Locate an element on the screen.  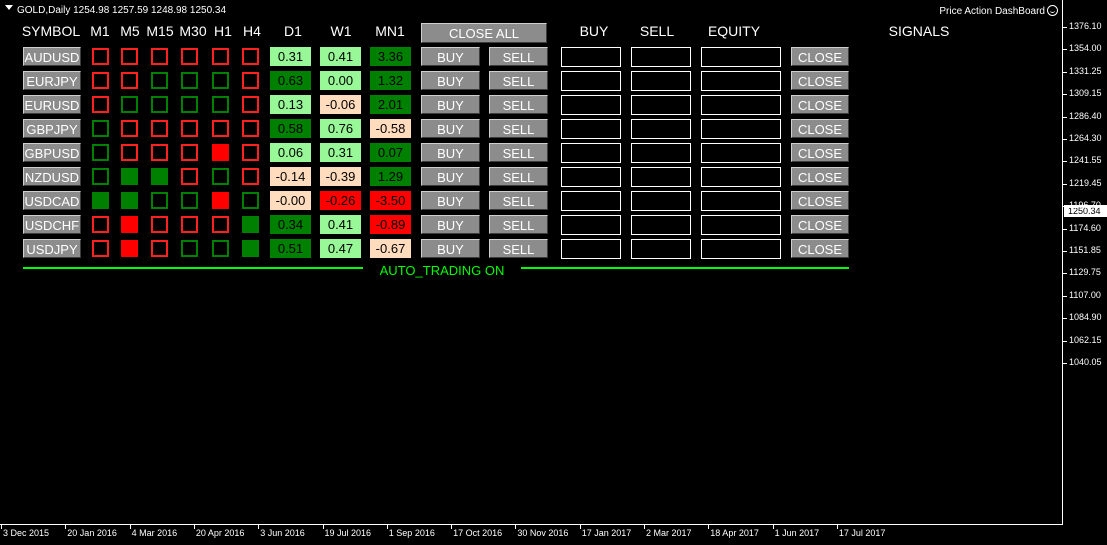
buy-button-eurjpy: BUY is located at coordinates (450, 80).